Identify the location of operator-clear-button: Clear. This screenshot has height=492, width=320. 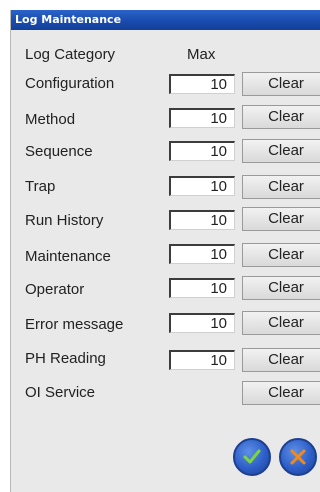
(281, 288).